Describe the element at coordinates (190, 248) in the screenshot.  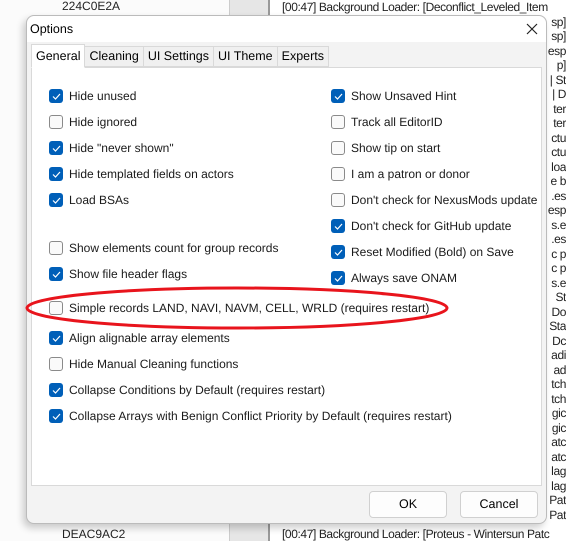
I see `option-checkbox: Show elements count for group records` at that location.